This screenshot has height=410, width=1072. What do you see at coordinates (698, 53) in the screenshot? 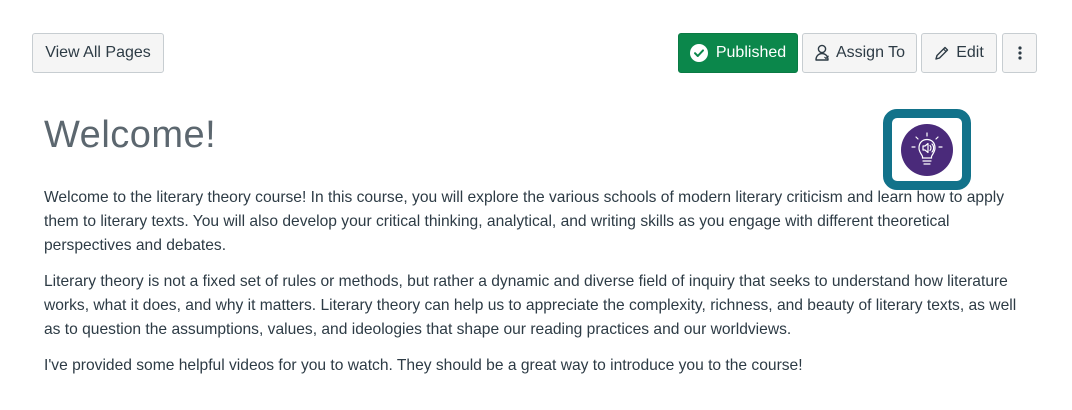
I see `check-circle-icon` at bounding box center [698, 53].